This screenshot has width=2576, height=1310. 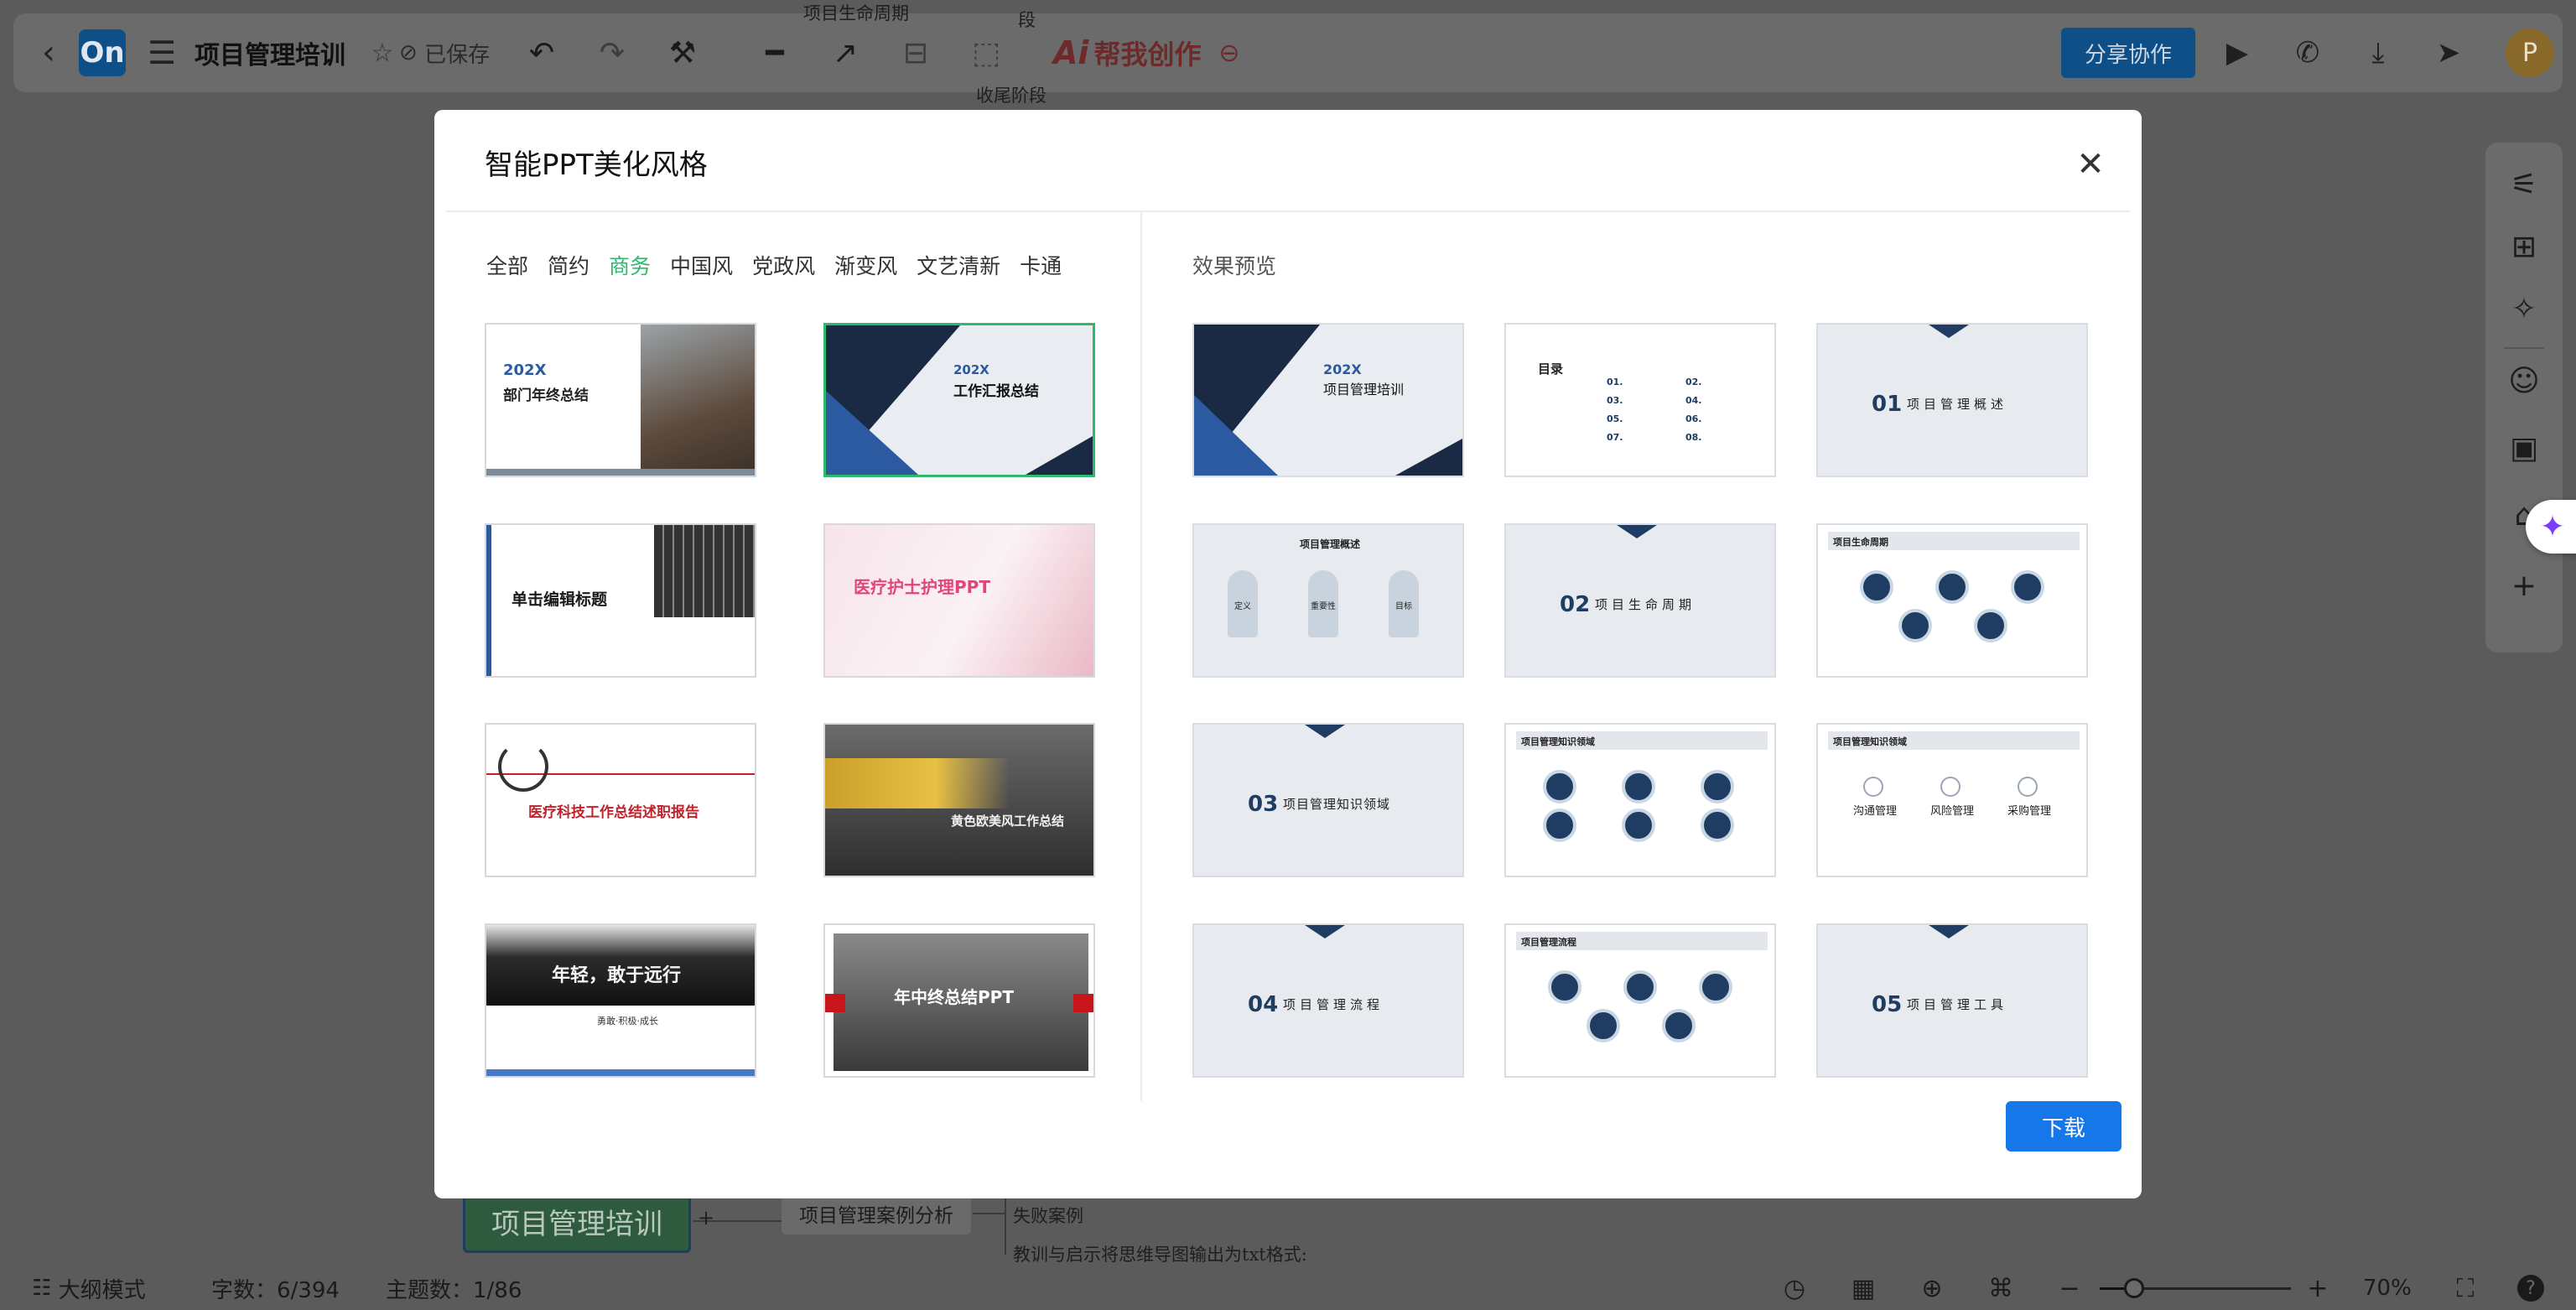 What do you see at coordinates (2448, 52) in the screenshot?
I see `send-icon: ➤` at bounding box center [2448, 52].